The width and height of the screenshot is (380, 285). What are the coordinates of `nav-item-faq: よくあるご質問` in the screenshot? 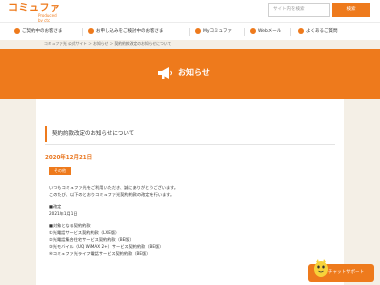 It's located at (318, 31).